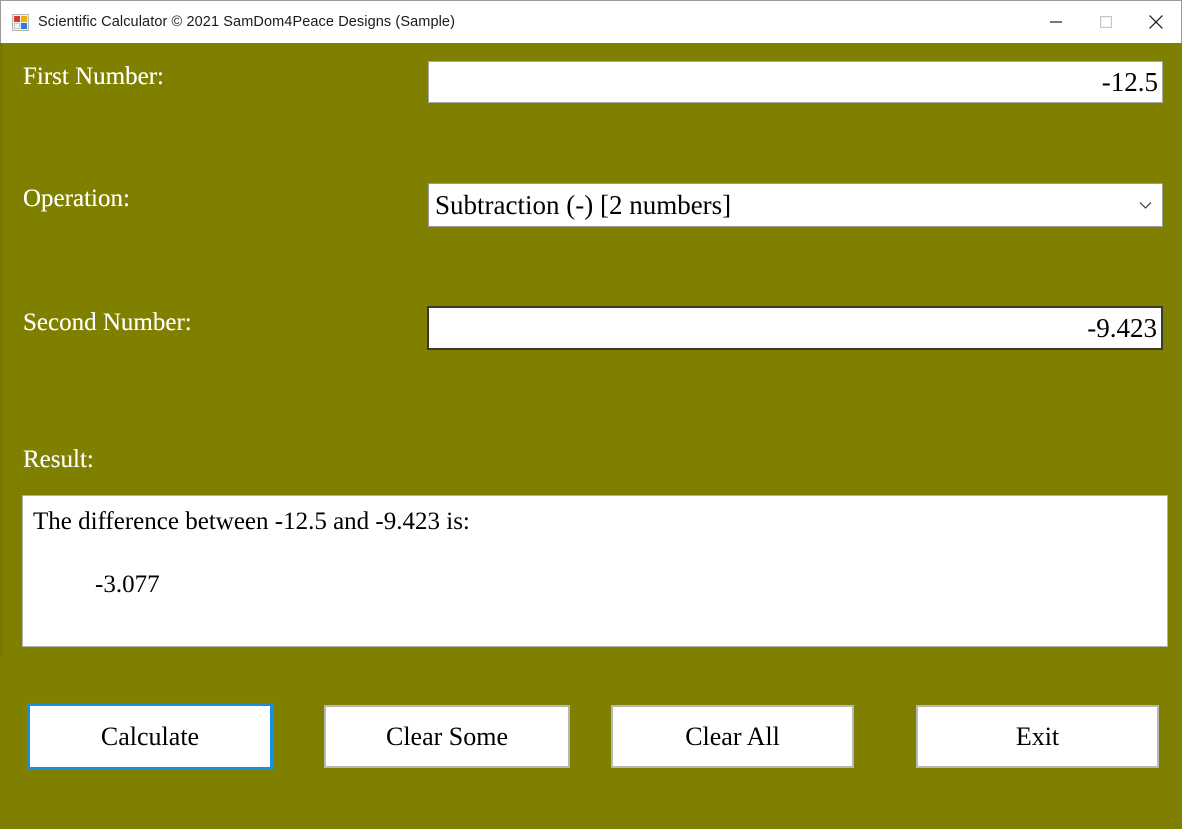  What do you see at coordinates (76, 198) in the screenshot?
I see `operation-label: Operation:` at bounding box center [76, 198].